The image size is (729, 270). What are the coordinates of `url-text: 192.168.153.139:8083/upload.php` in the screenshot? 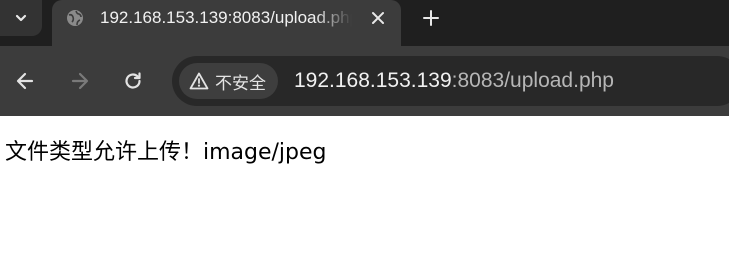 It's located at (454, 81).